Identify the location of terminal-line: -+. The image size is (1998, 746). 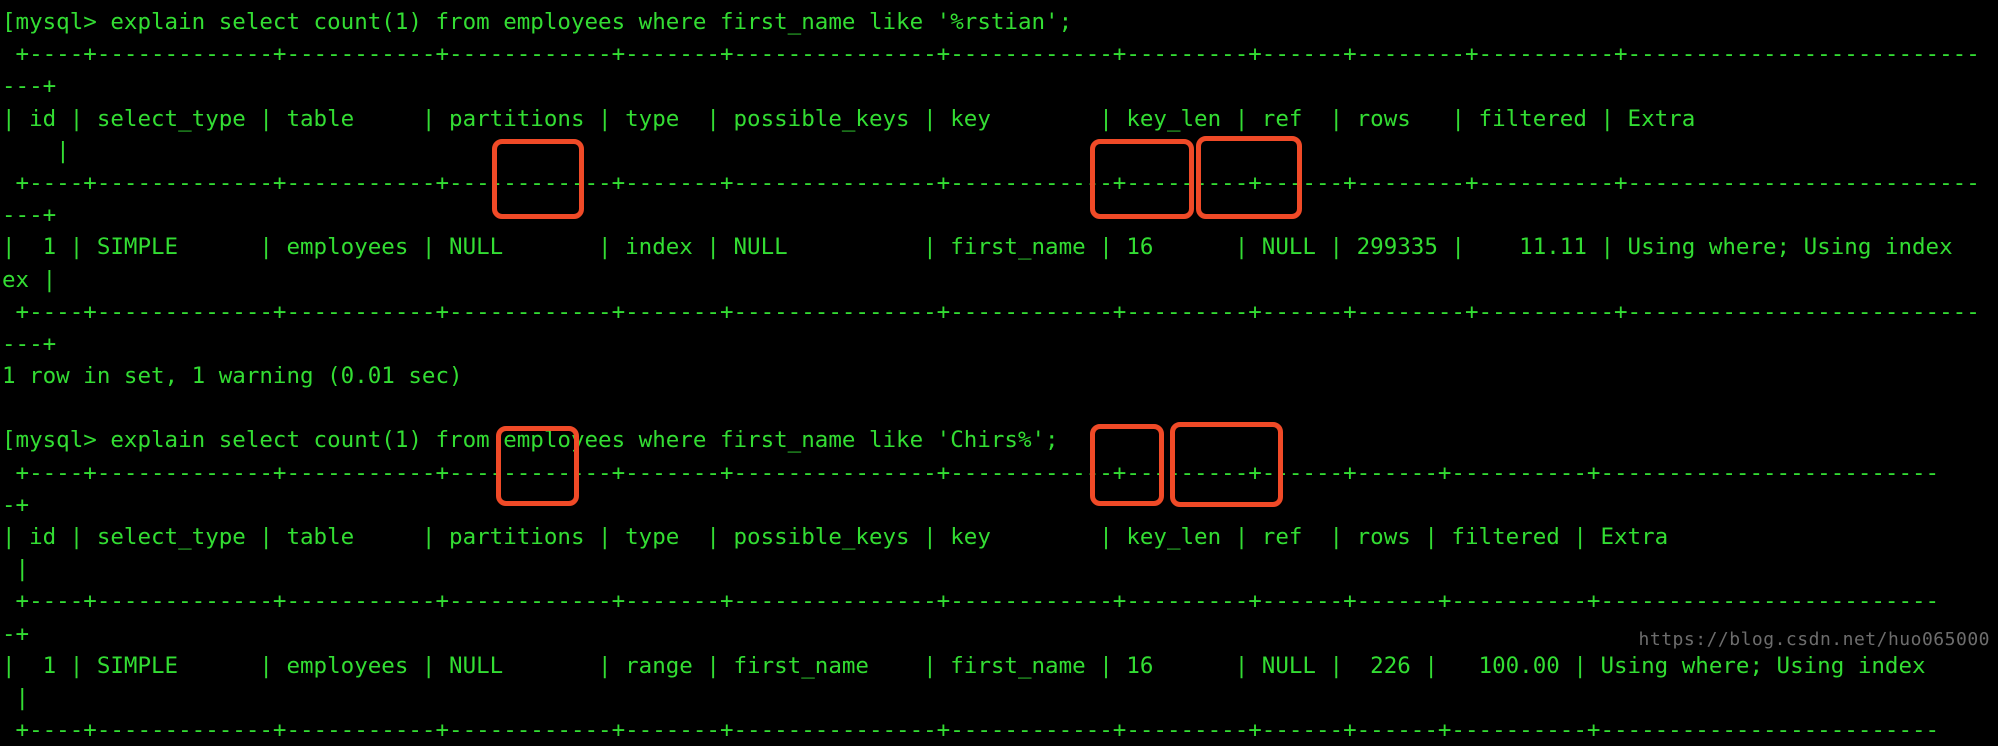
(16, 504).